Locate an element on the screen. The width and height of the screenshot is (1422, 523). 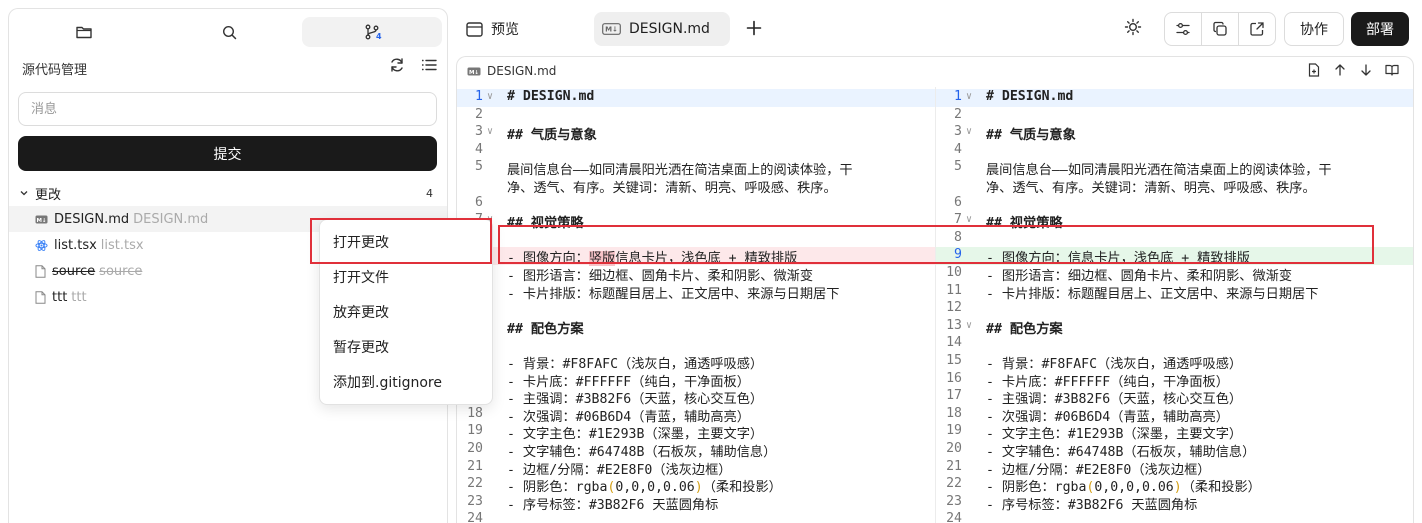
folder-icon is located at coordinates (84, 32).